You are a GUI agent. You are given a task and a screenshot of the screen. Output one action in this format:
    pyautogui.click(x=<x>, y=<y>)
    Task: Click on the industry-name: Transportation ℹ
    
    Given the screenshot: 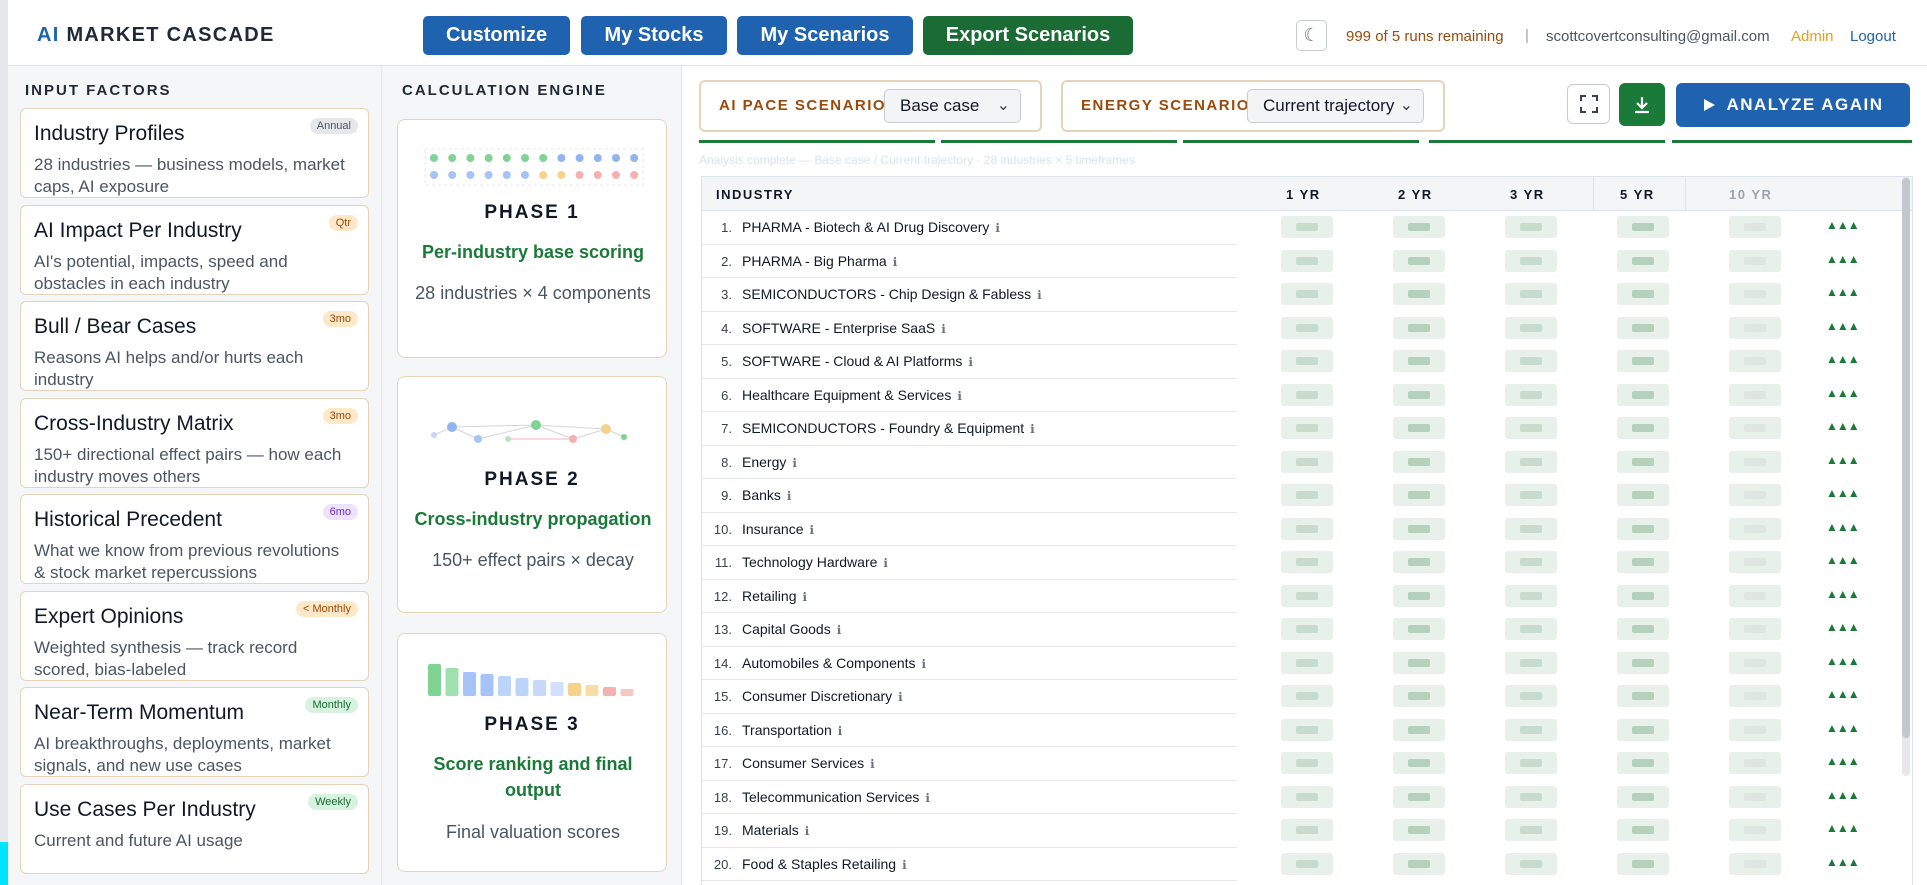 What is the action you would take?
    pyautogui.click(x=792, y=730)
    